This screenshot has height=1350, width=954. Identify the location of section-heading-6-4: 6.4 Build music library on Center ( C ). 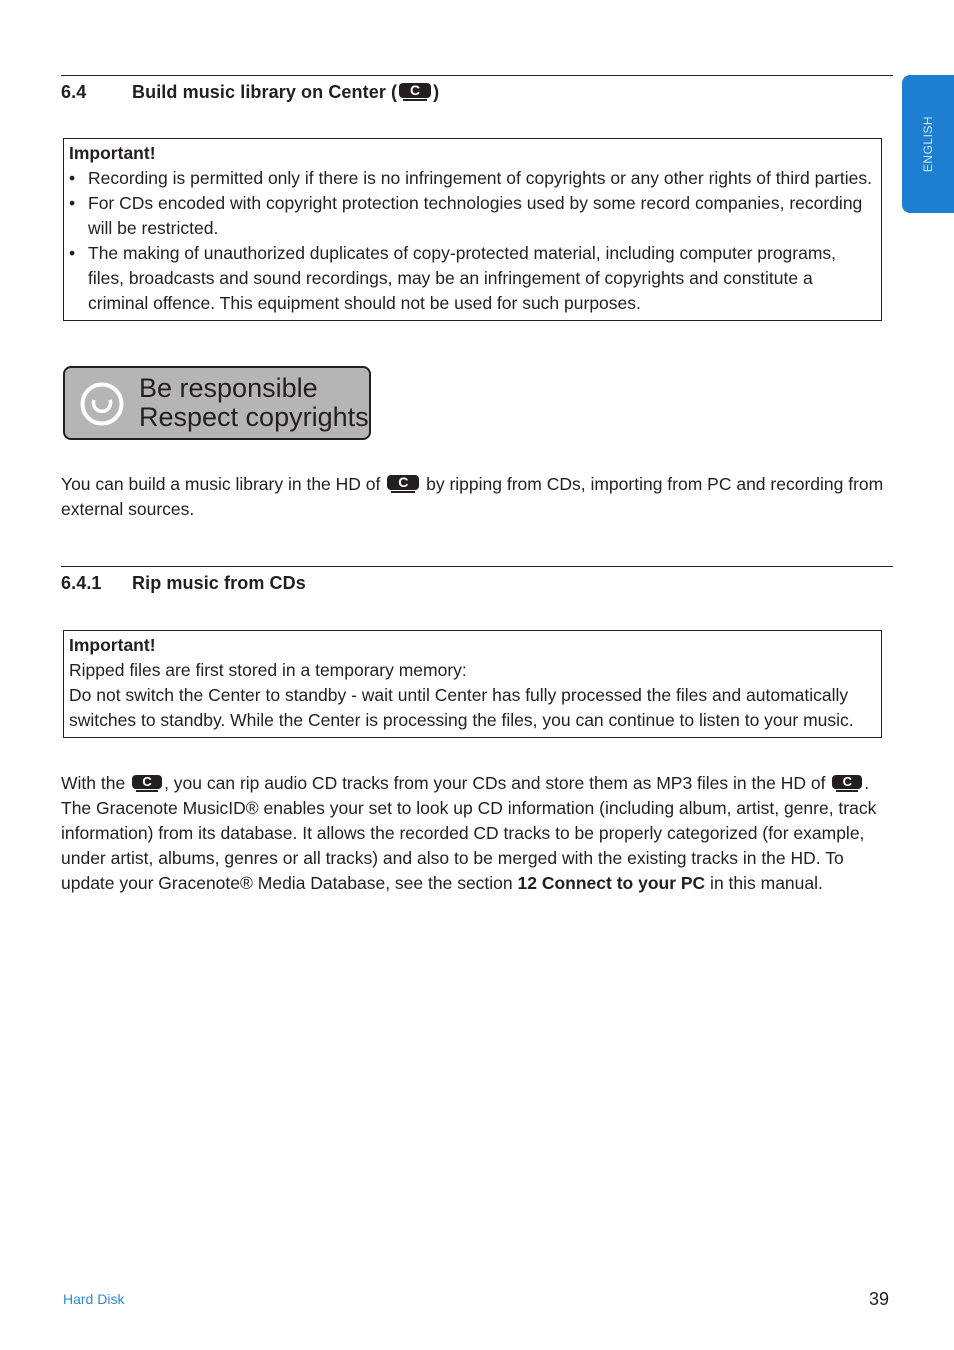
(250, 92).